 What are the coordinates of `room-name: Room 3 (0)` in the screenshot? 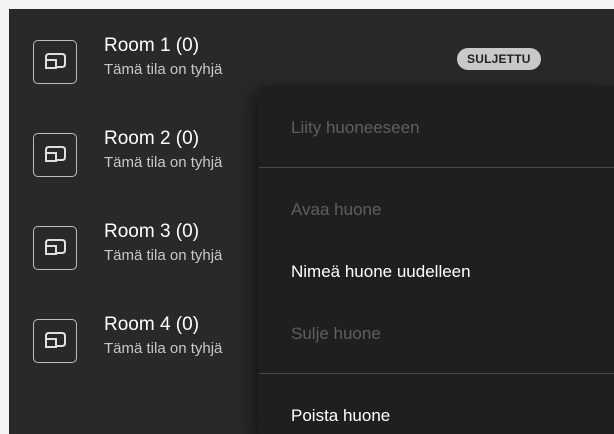 It's located at (152, 231).